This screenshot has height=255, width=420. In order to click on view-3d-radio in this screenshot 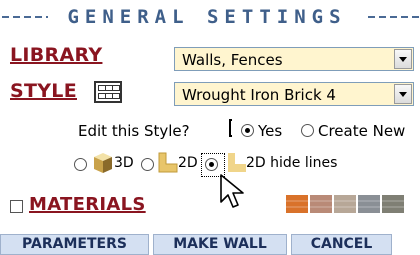, I will do `click(80, 164)`.